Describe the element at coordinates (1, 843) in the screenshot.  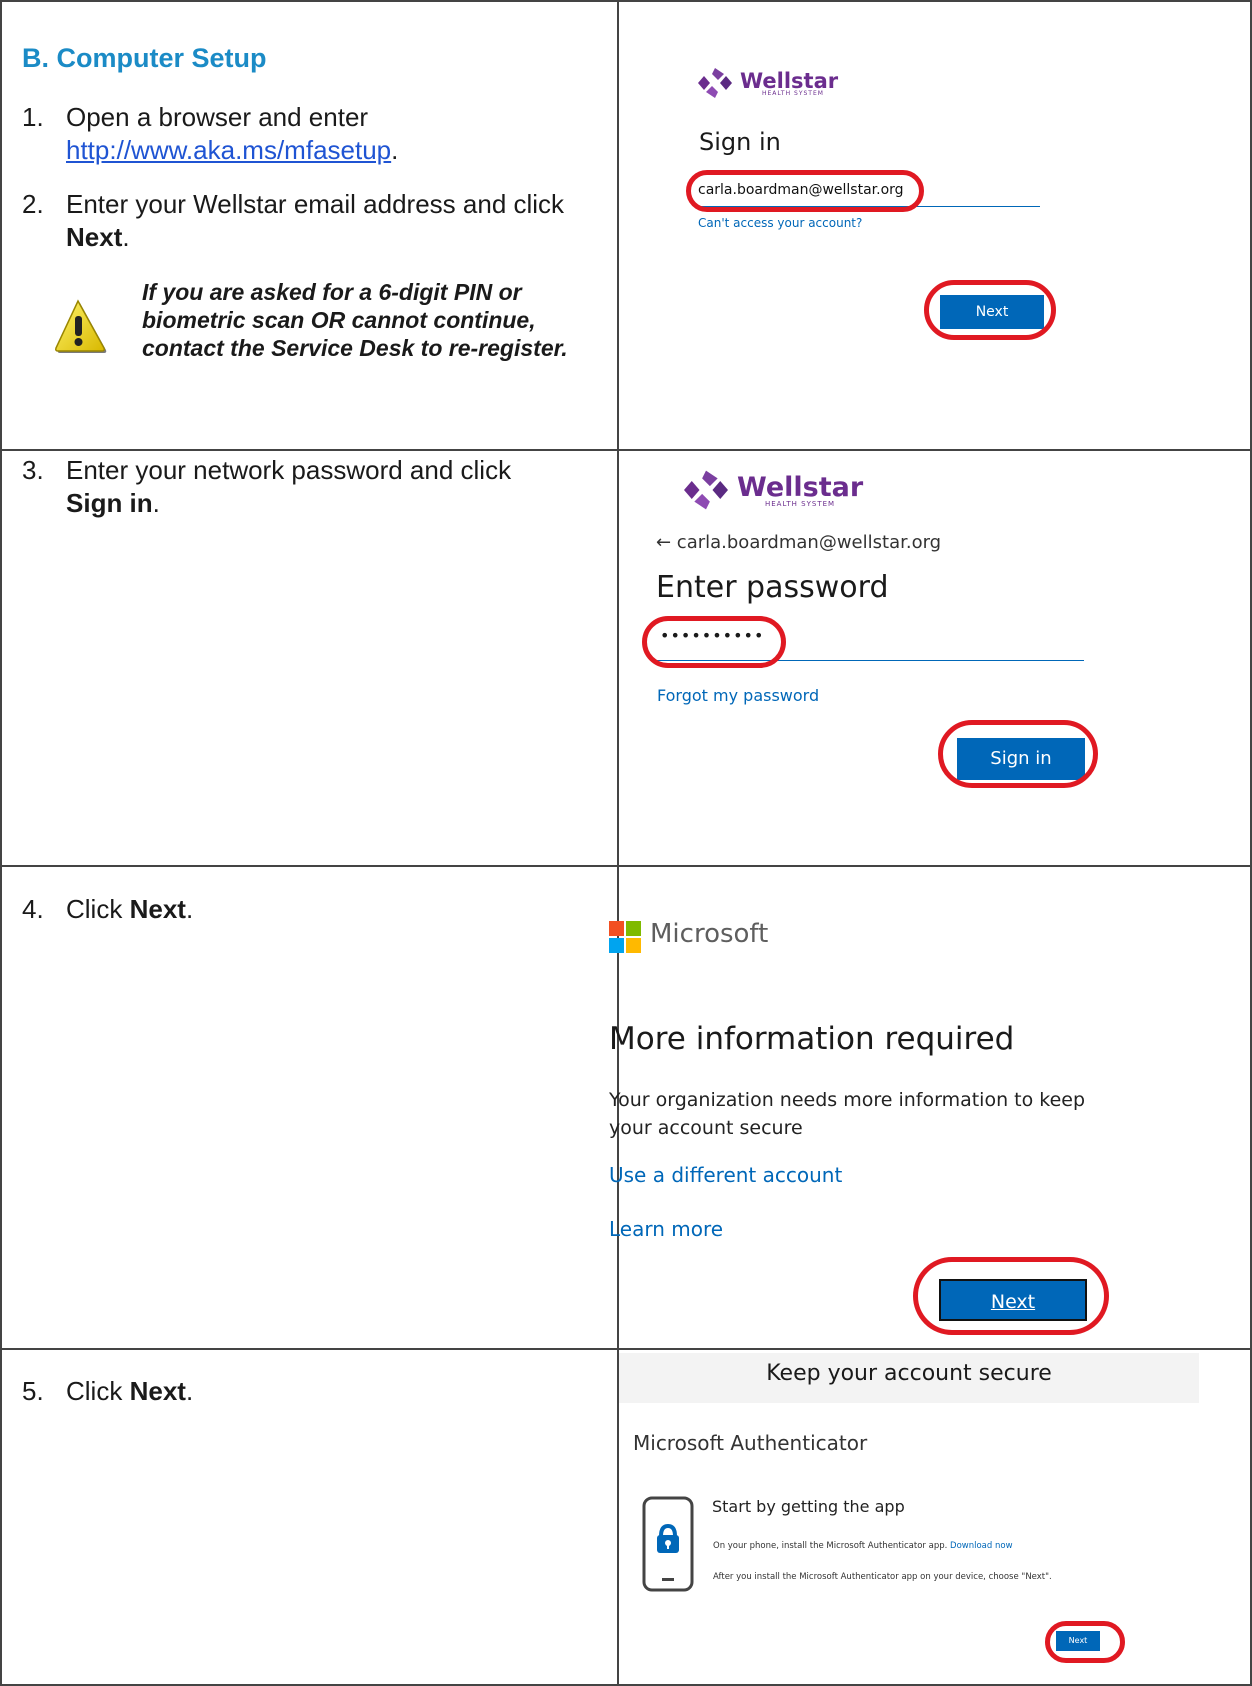
I see `table-border-left` at that location.